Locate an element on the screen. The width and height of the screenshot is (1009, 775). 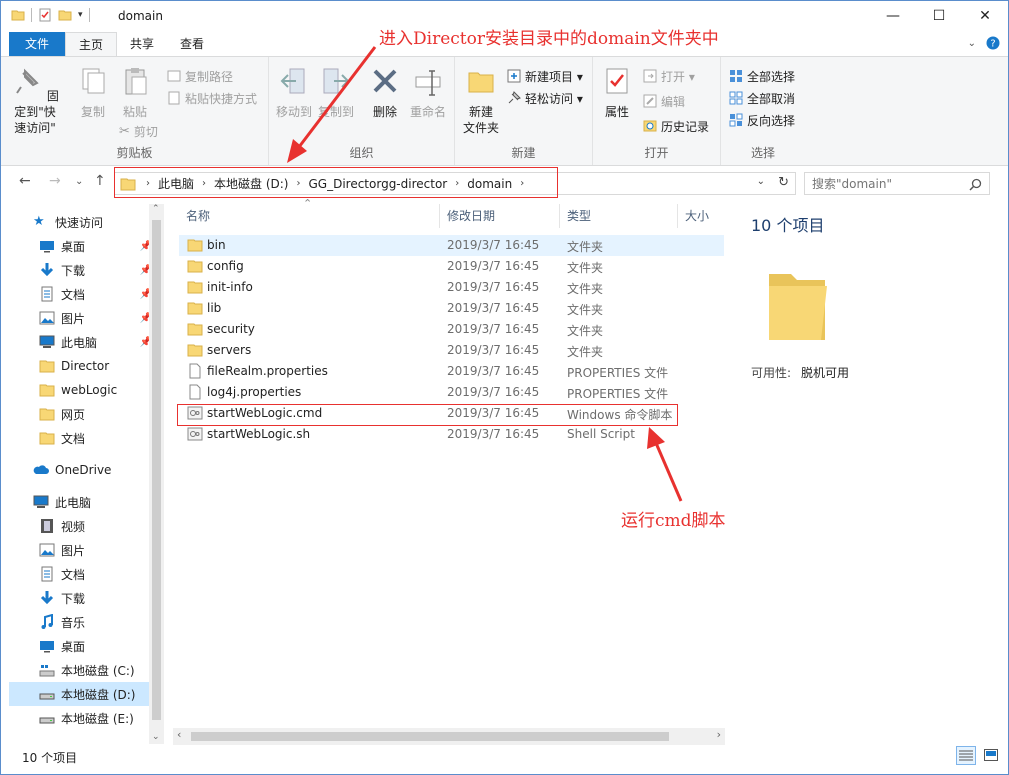
nav-item-pictures: 图片 📌 is located at coordinates (96, 318).